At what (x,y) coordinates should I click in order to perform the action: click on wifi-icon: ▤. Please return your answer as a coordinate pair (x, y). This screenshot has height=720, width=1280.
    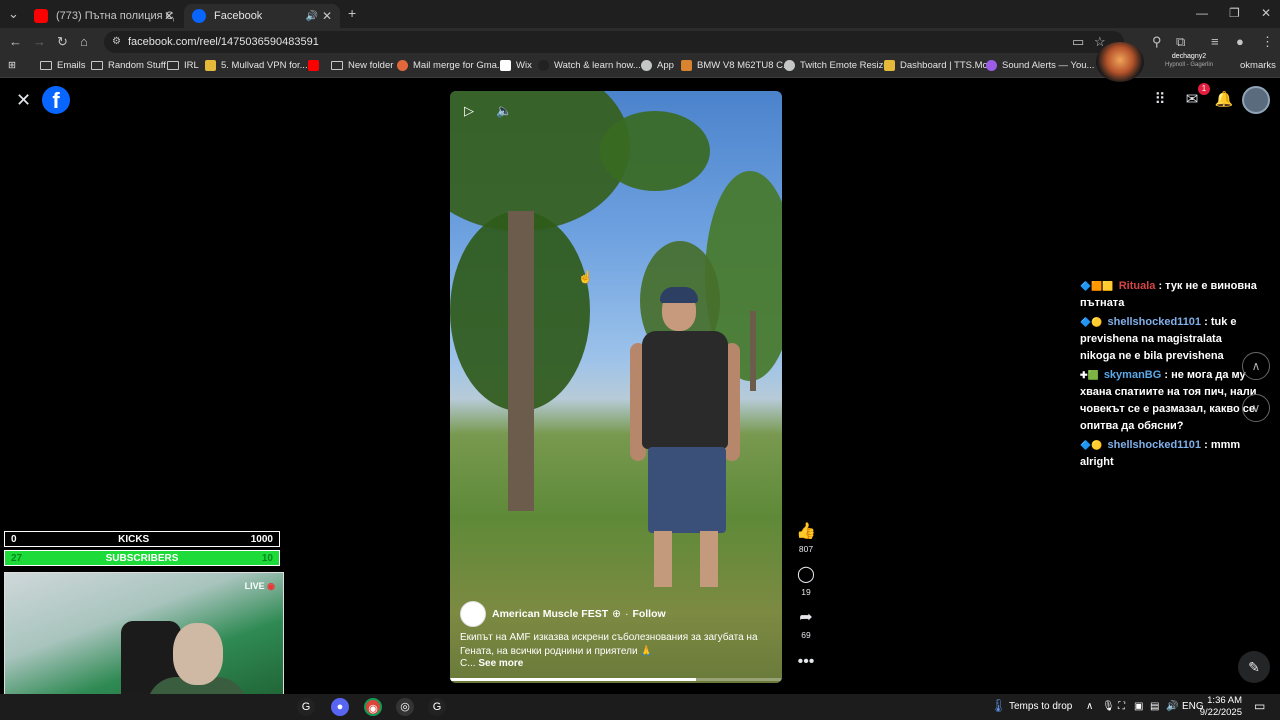
    Looking at the image, I should click on (1154, 706).